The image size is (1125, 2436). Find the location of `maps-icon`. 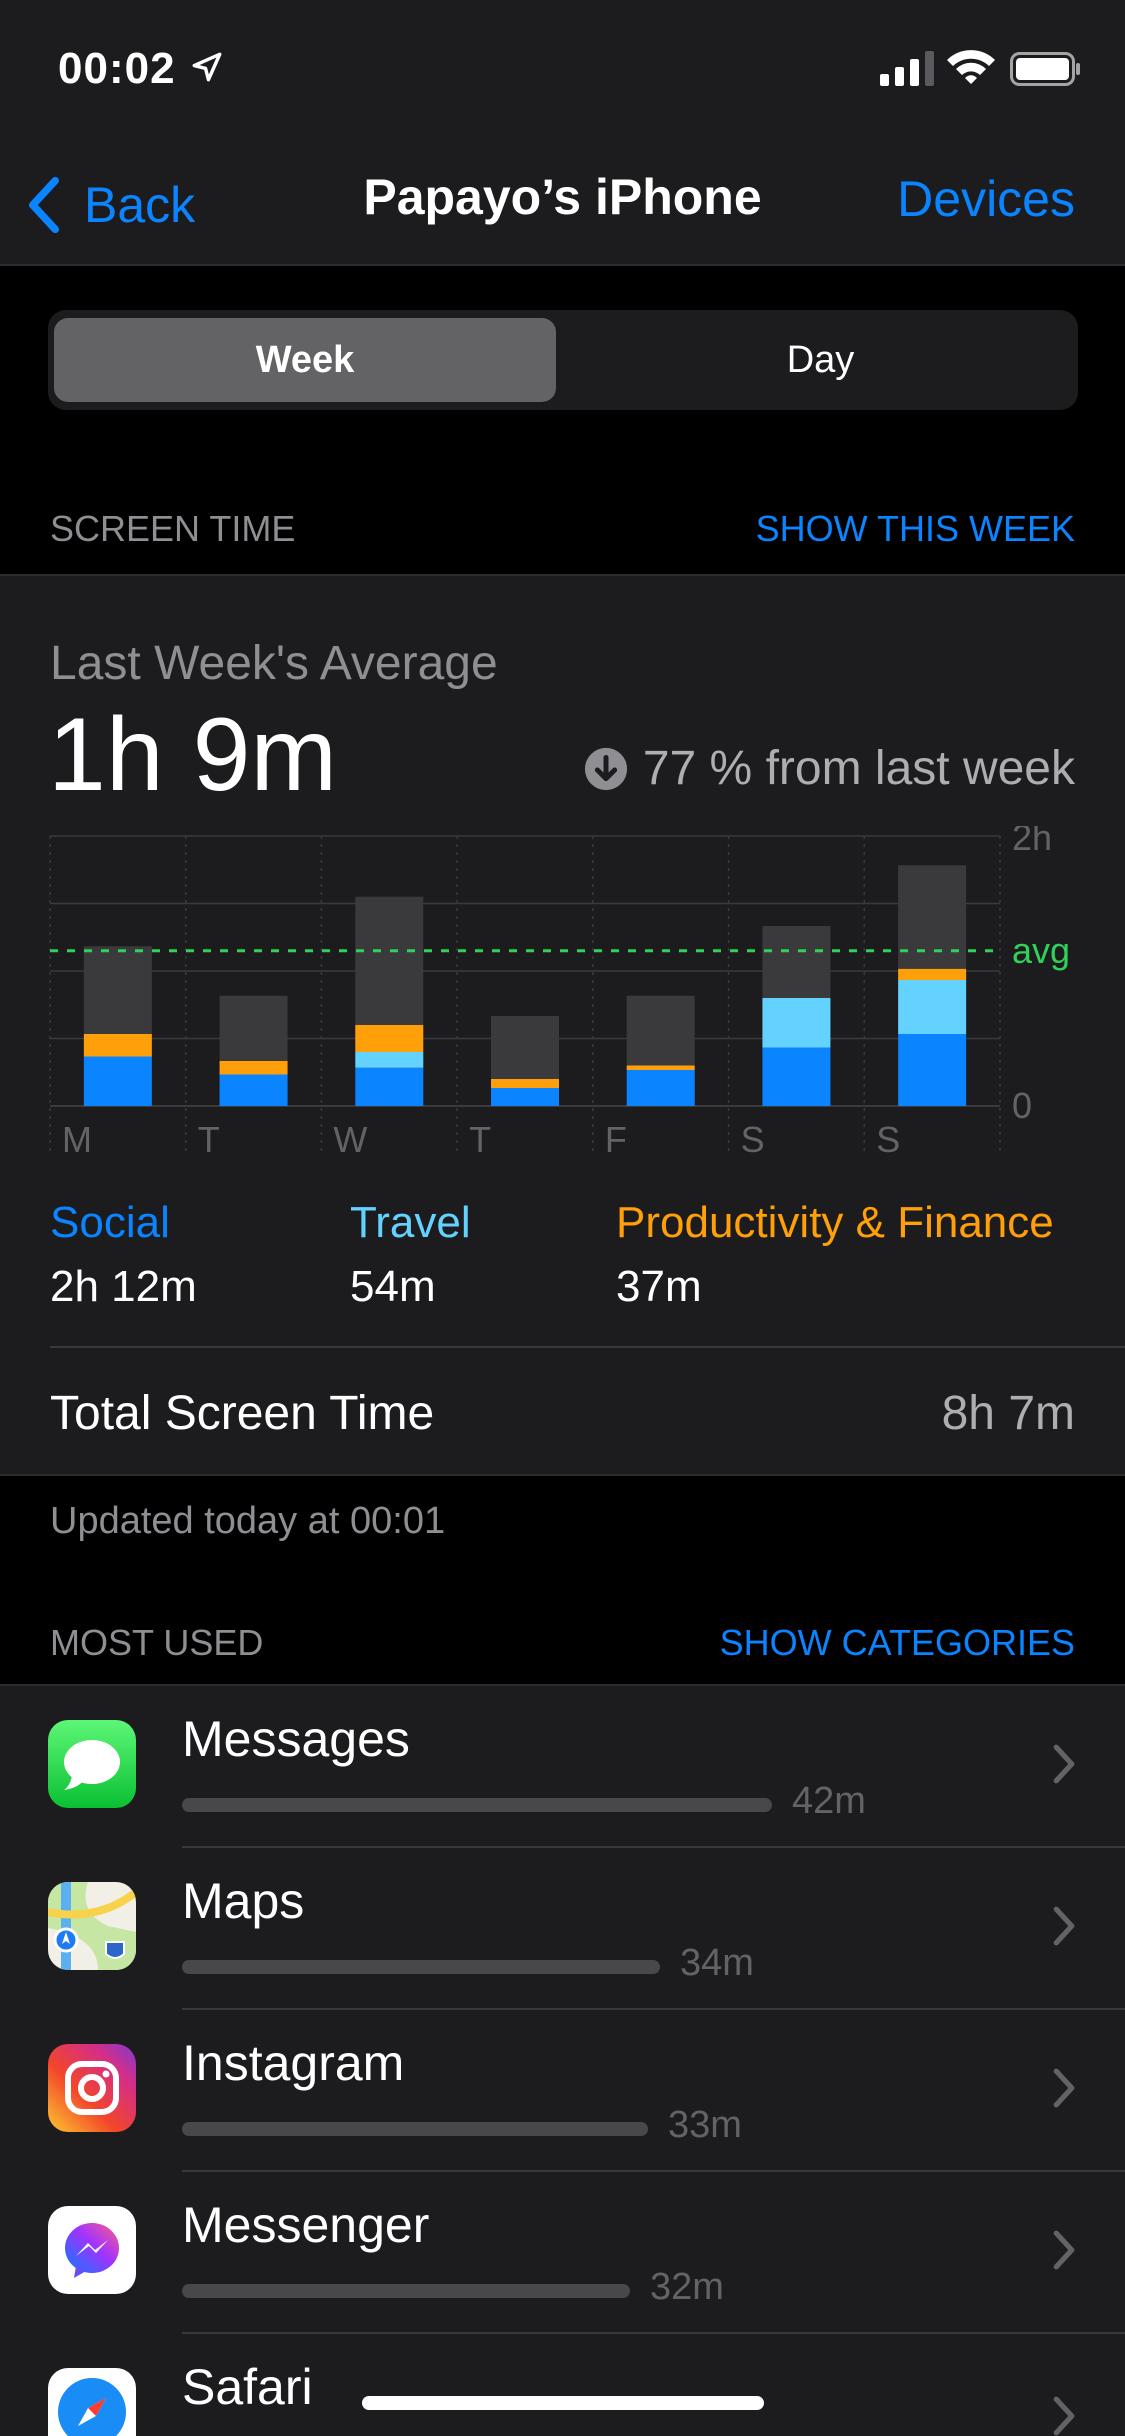

maps-icon is located at coordinates (92, 1926).